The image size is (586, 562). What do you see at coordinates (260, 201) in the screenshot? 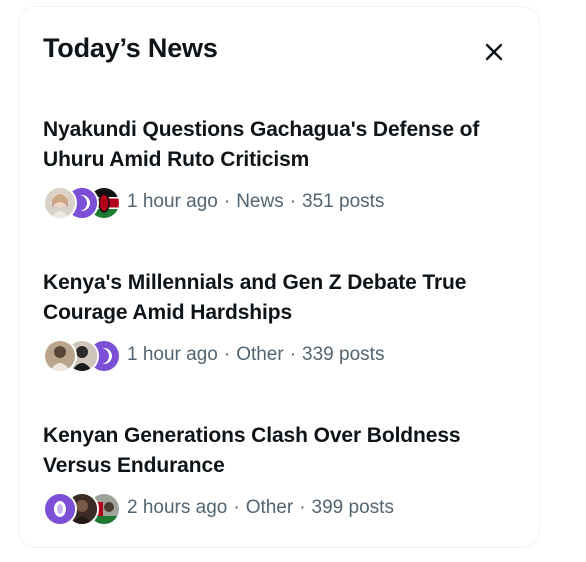
I see `news-category: News` at bounding box center [260, 201].